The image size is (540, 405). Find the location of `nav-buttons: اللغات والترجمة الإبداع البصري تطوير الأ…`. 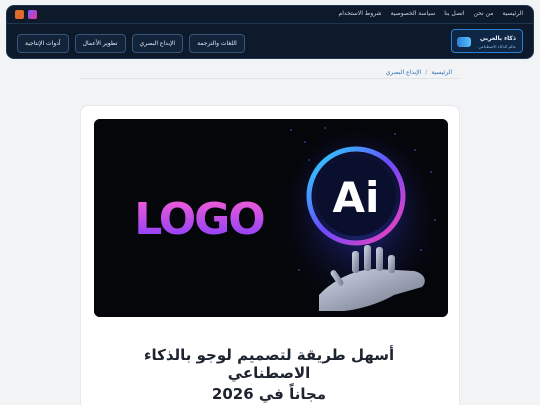

nav-buttons: اللغات والترجمة الإبداع البصري تطوير الأ… is located at coordinates (131, 43).